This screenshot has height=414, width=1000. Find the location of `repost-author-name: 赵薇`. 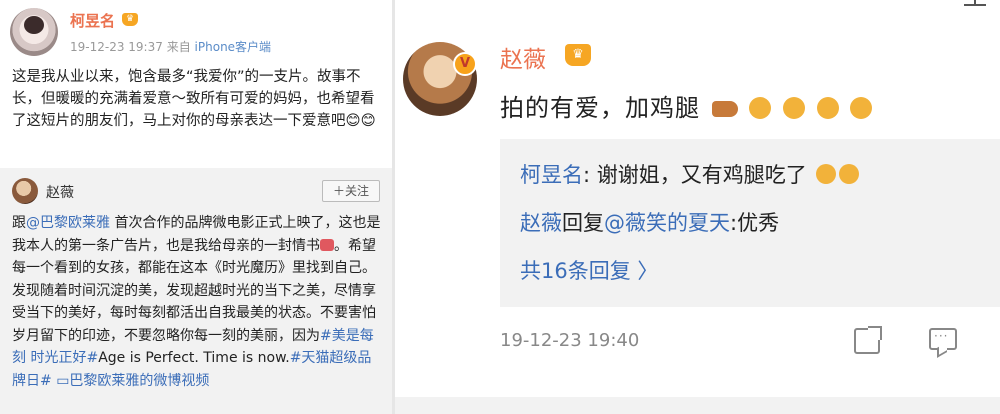

repost-author-name: 赵薇 is located at coordinates (60, 192).